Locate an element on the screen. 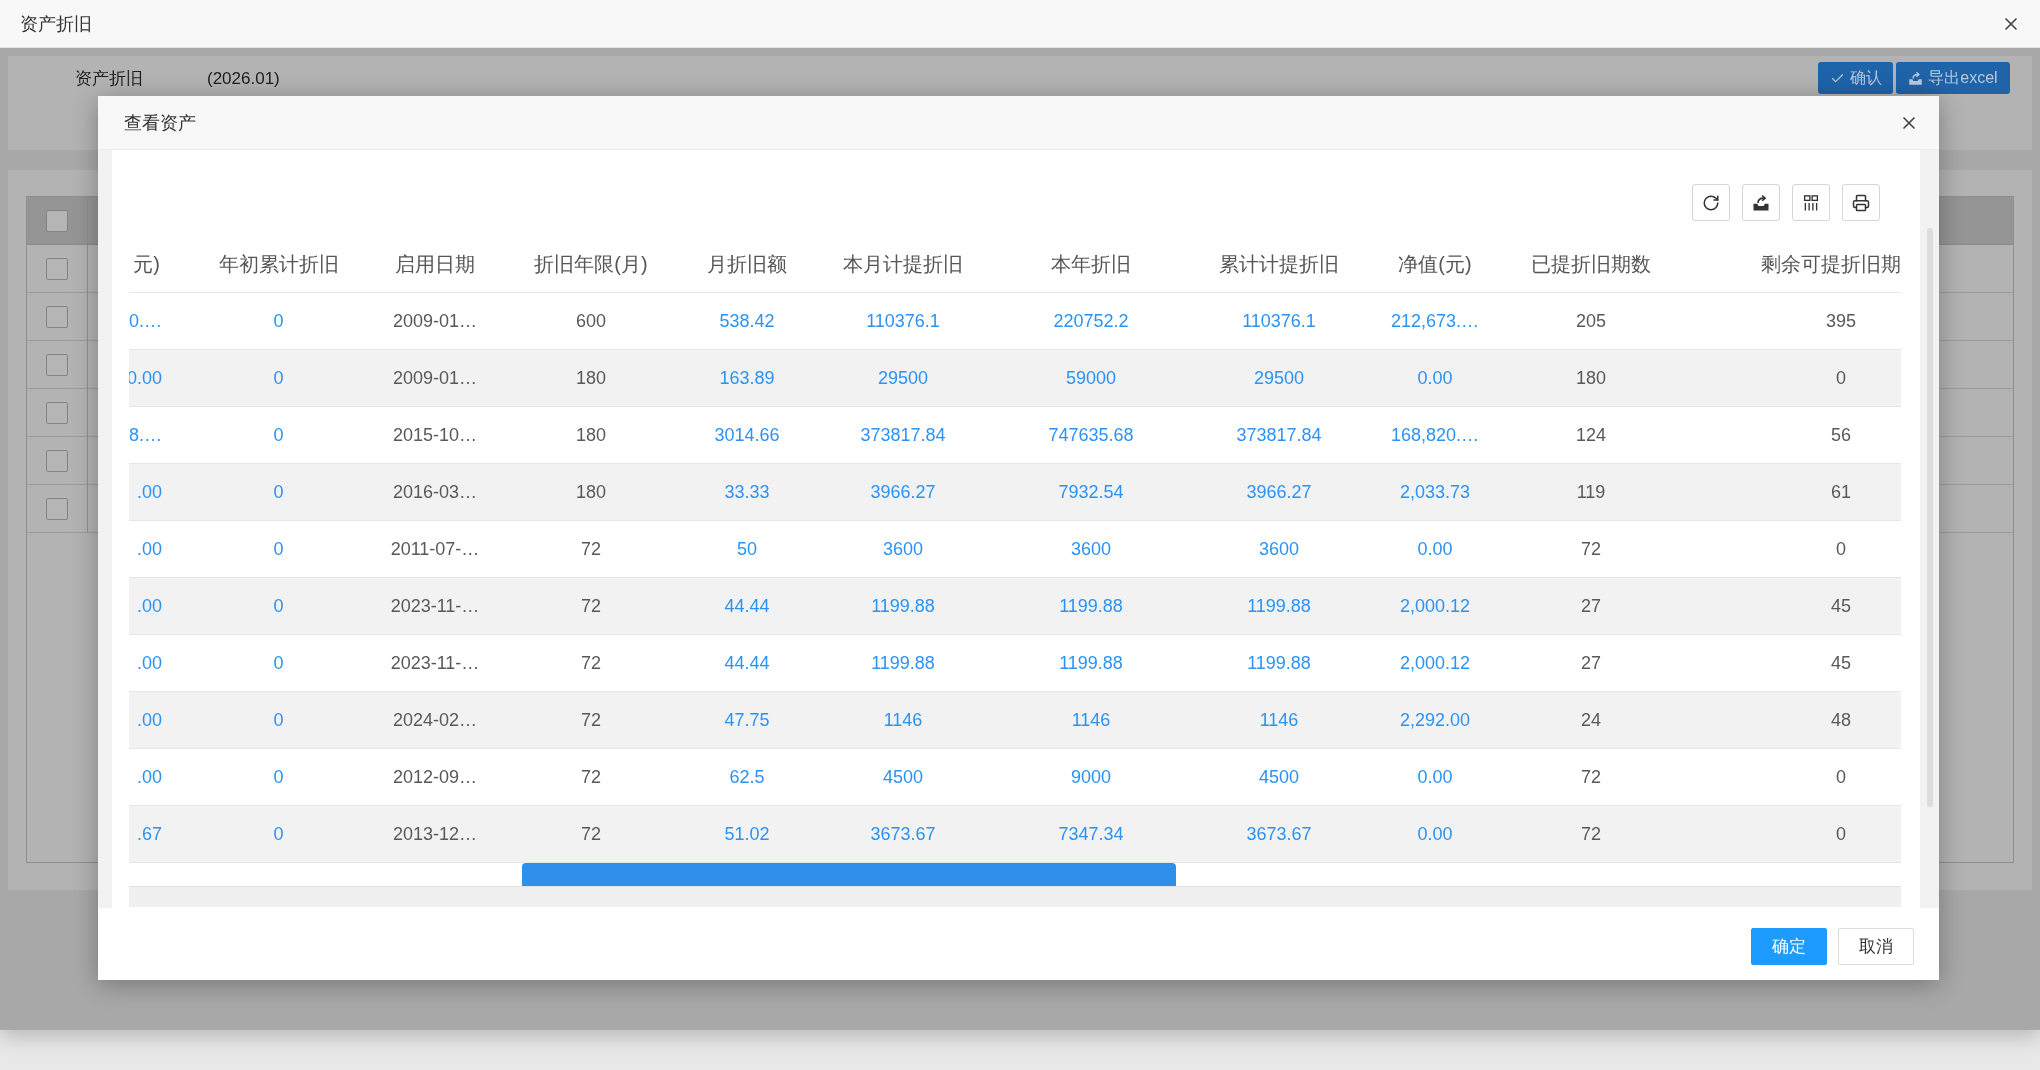 The width and height of the screenshot is (2040, 1070). column-header: 本月计提折旧 is located at coordinates (903, 264).